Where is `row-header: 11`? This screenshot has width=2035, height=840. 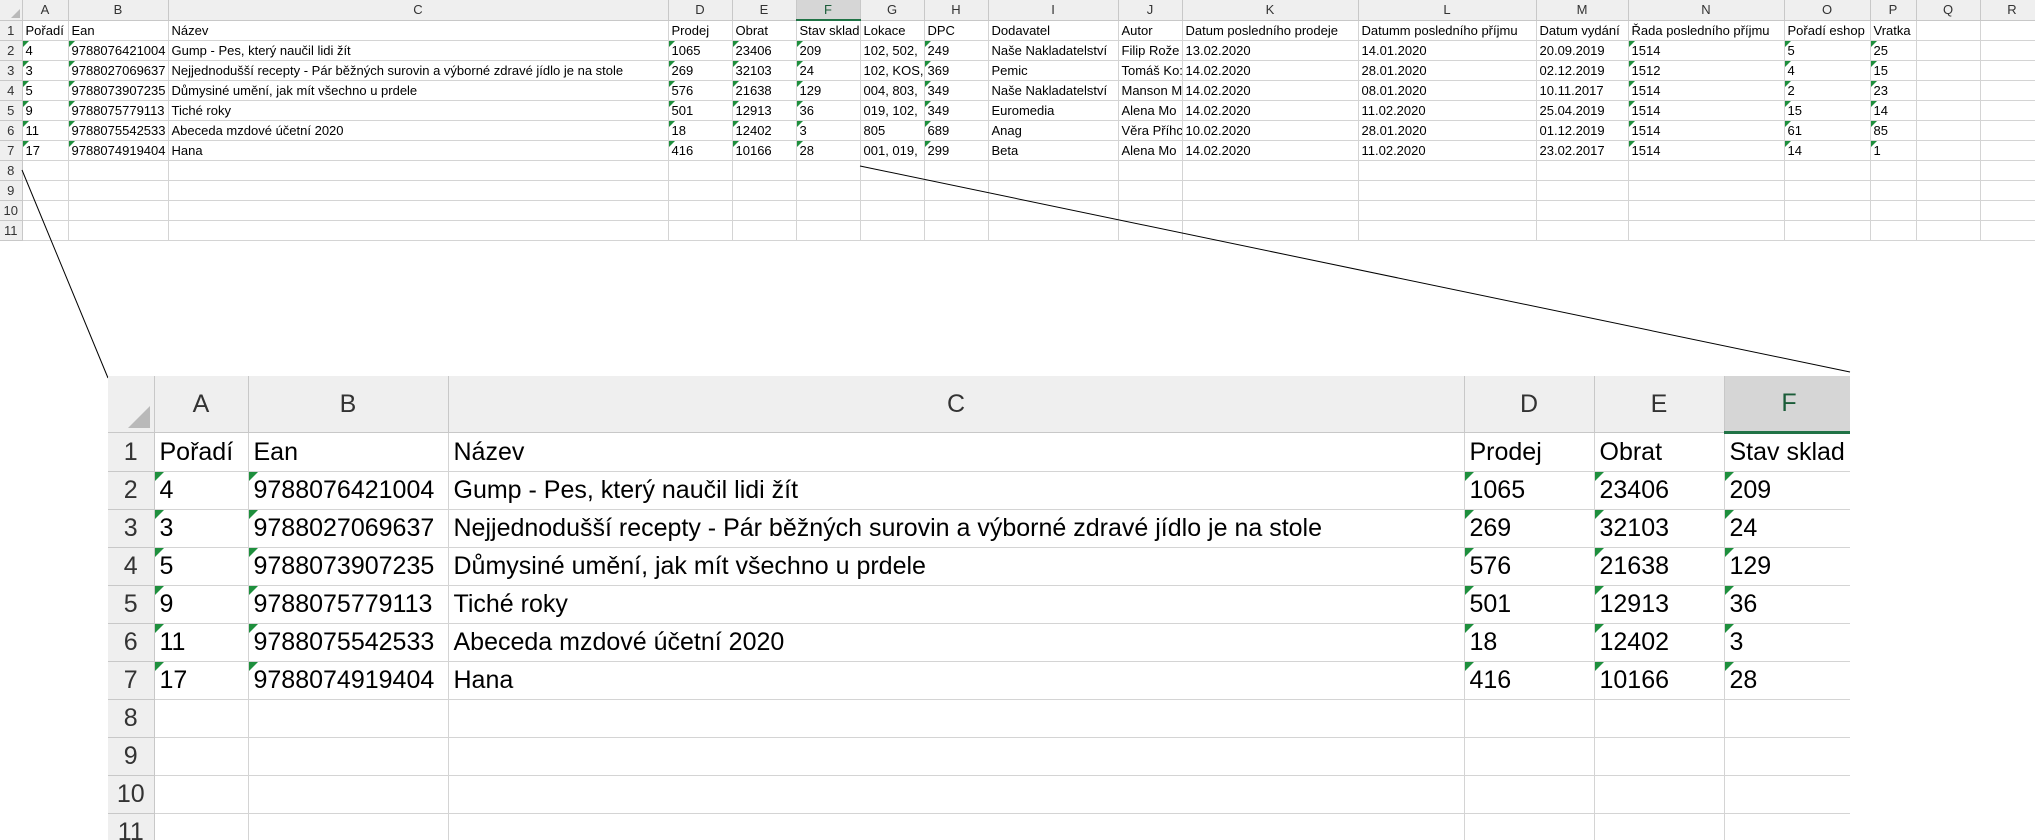
row-header: 11 is located at coordinates (11, 230).